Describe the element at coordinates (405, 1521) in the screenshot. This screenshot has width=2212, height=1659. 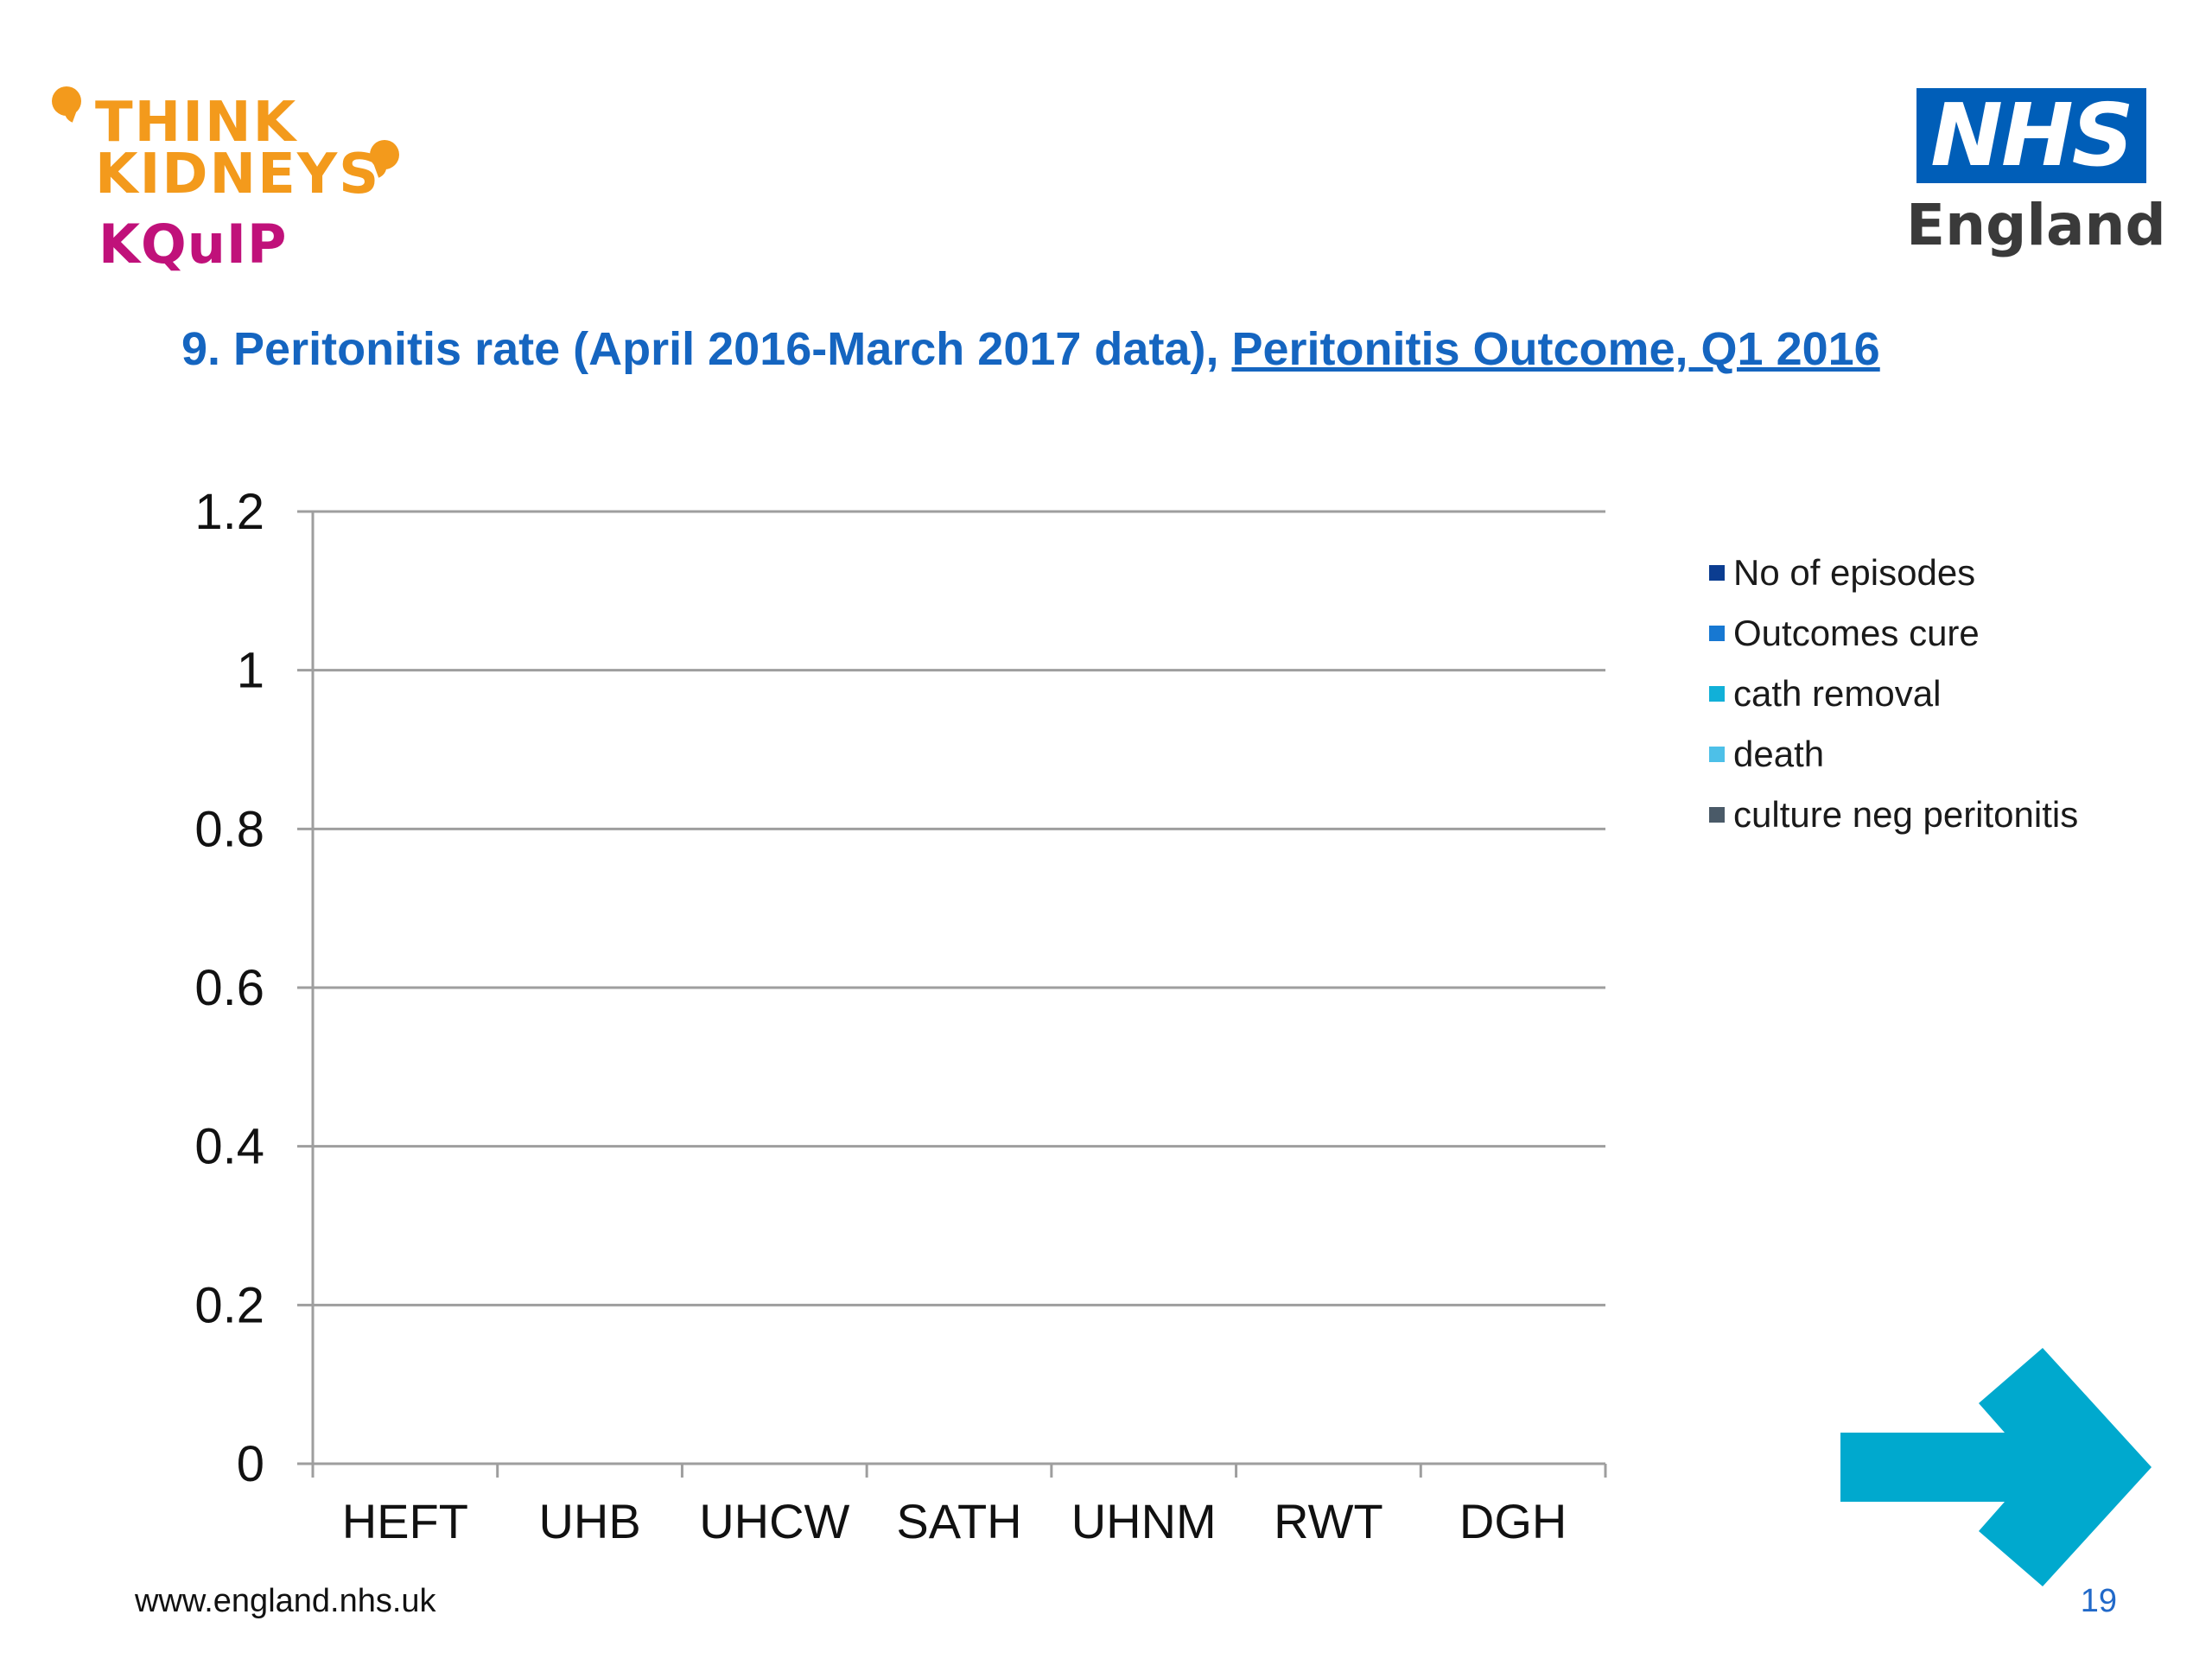
I see `x-tick-label: HEFT` at that location.